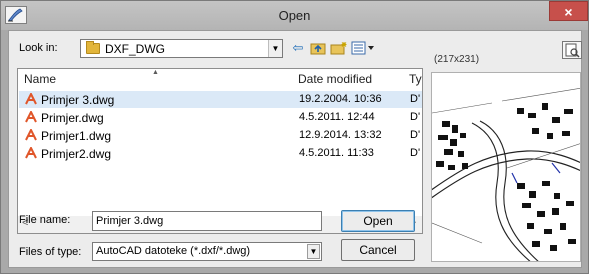 The height and width of the screenshot is (274, 589). I want to click on file-row: Primjer1.dwg 12.9.2014. 13:32 D', so click(220, 135).